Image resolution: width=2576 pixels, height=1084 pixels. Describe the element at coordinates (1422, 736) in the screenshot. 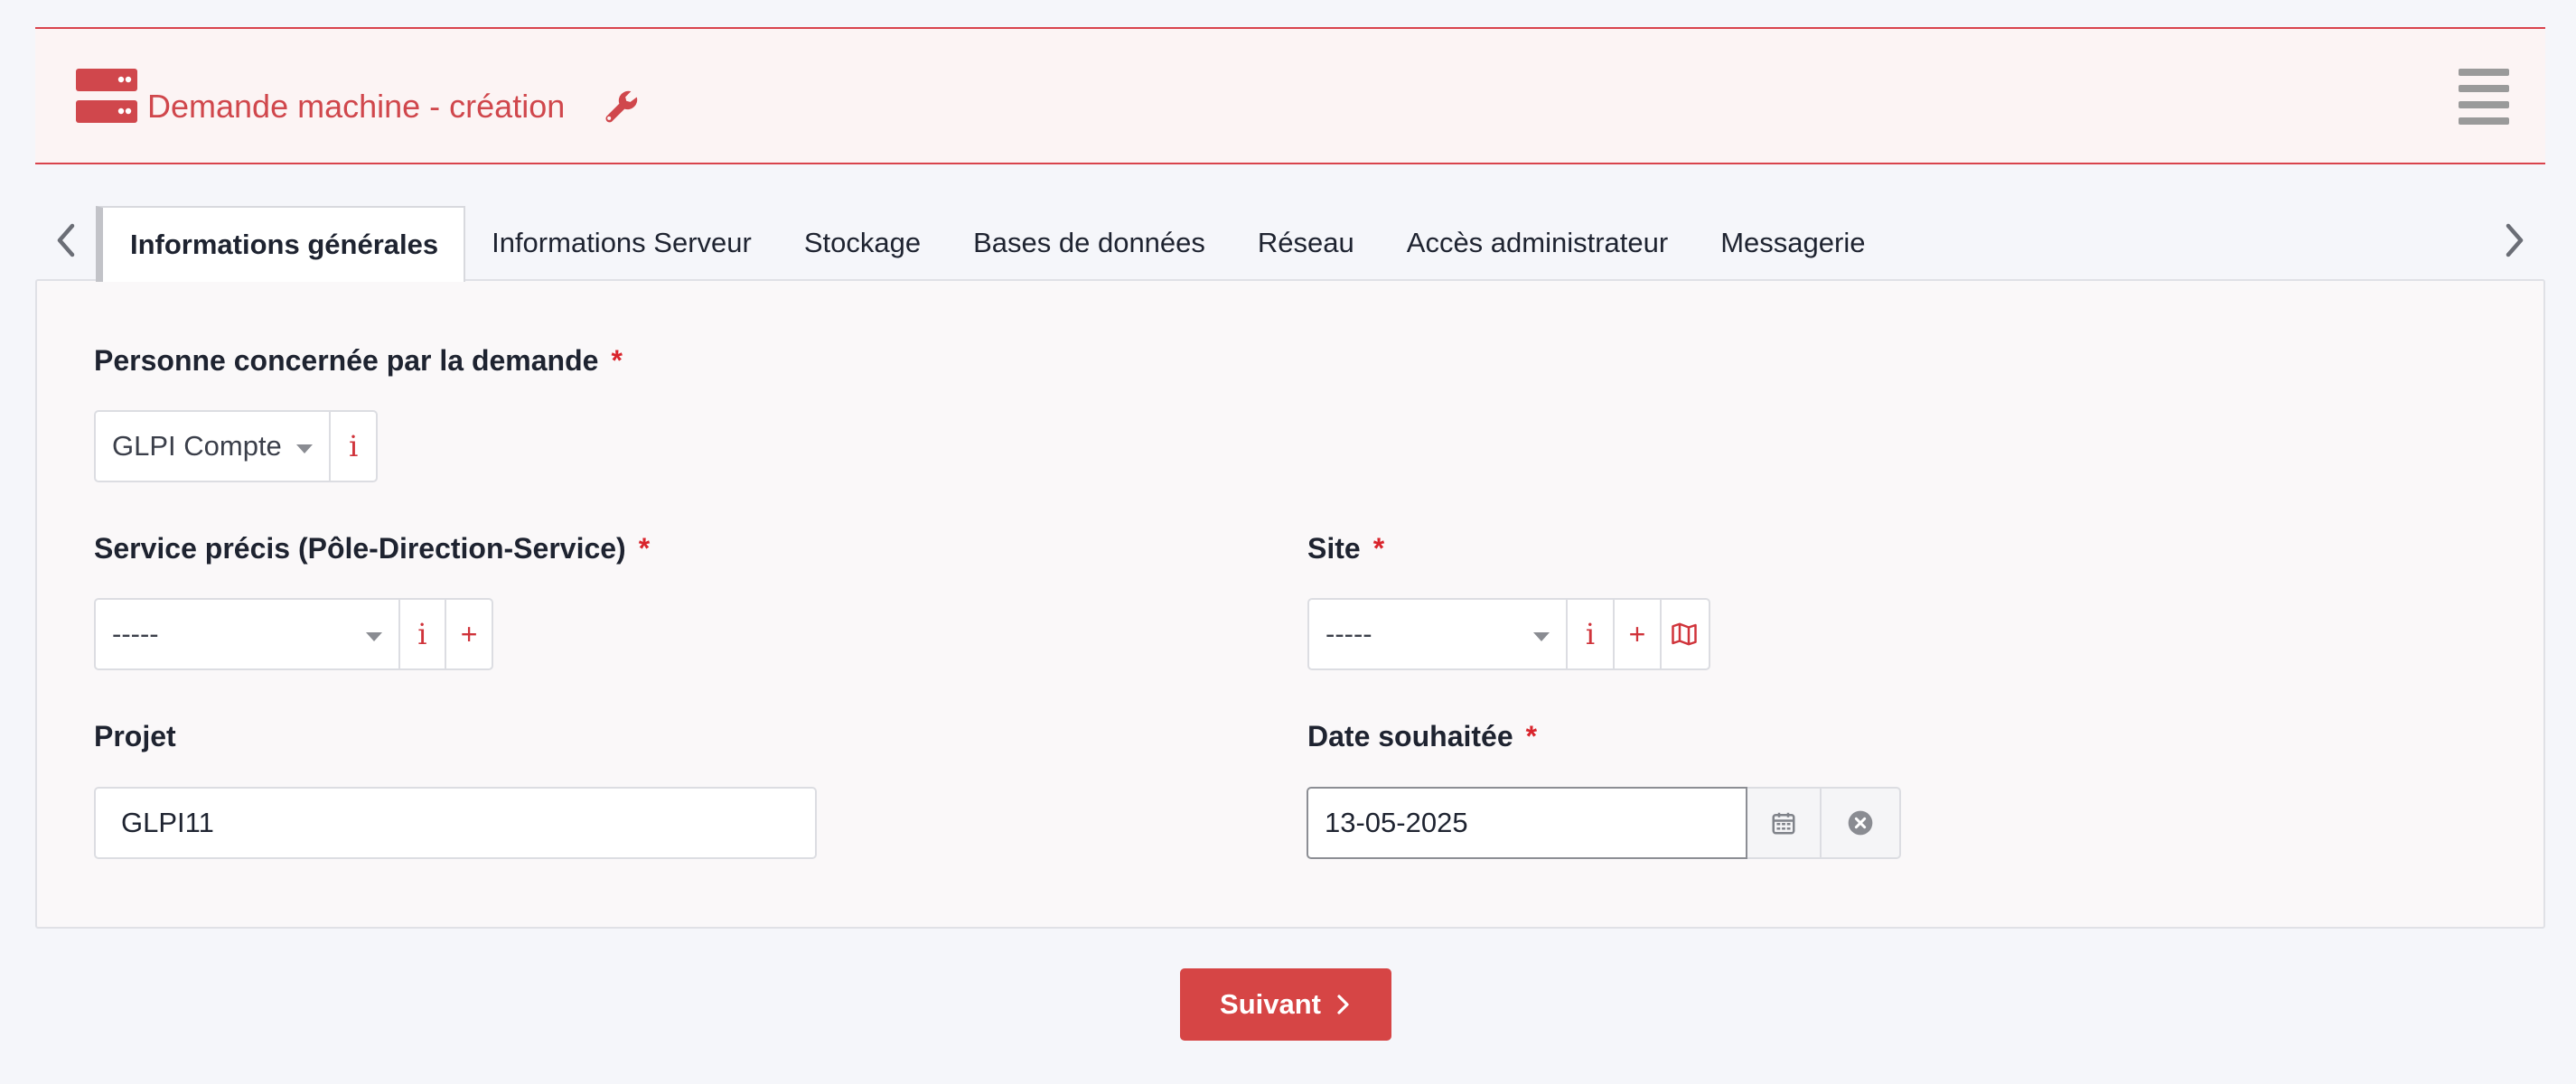

I see `date-field-label: Date souhaitée *` at that location.